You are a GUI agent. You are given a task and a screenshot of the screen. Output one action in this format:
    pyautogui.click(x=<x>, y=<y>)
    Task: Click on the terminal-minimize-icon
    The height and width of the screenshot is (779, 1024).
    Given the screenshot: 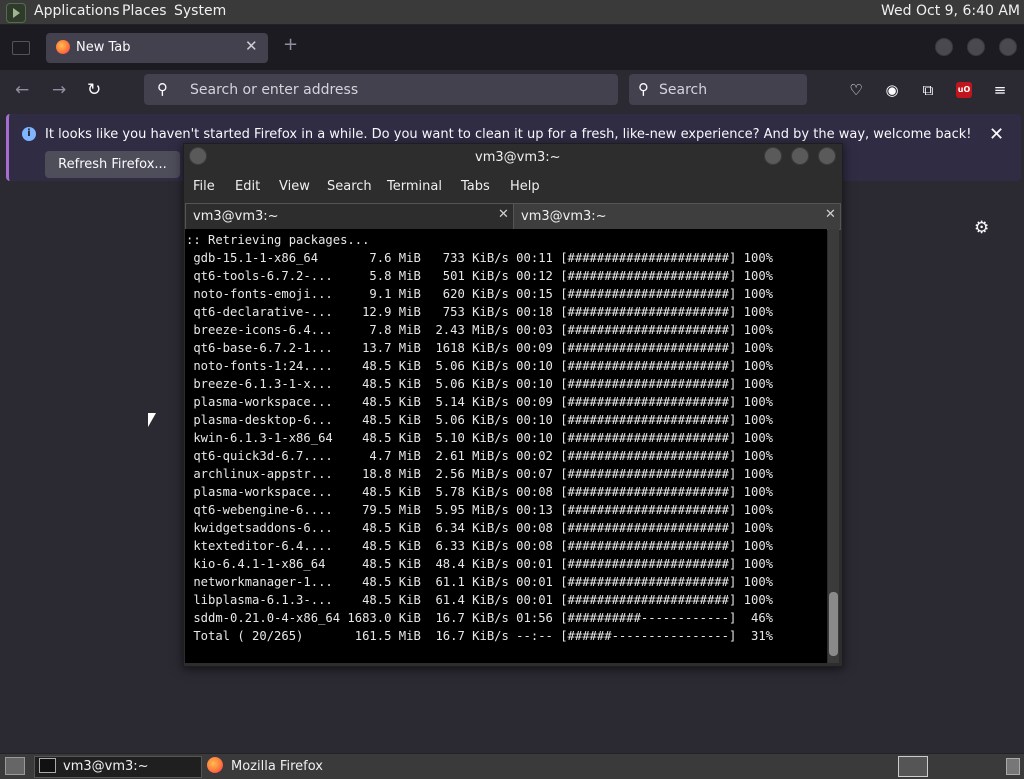 What is the action you would take?
    pyautogui.click(x=773, y=156)
    